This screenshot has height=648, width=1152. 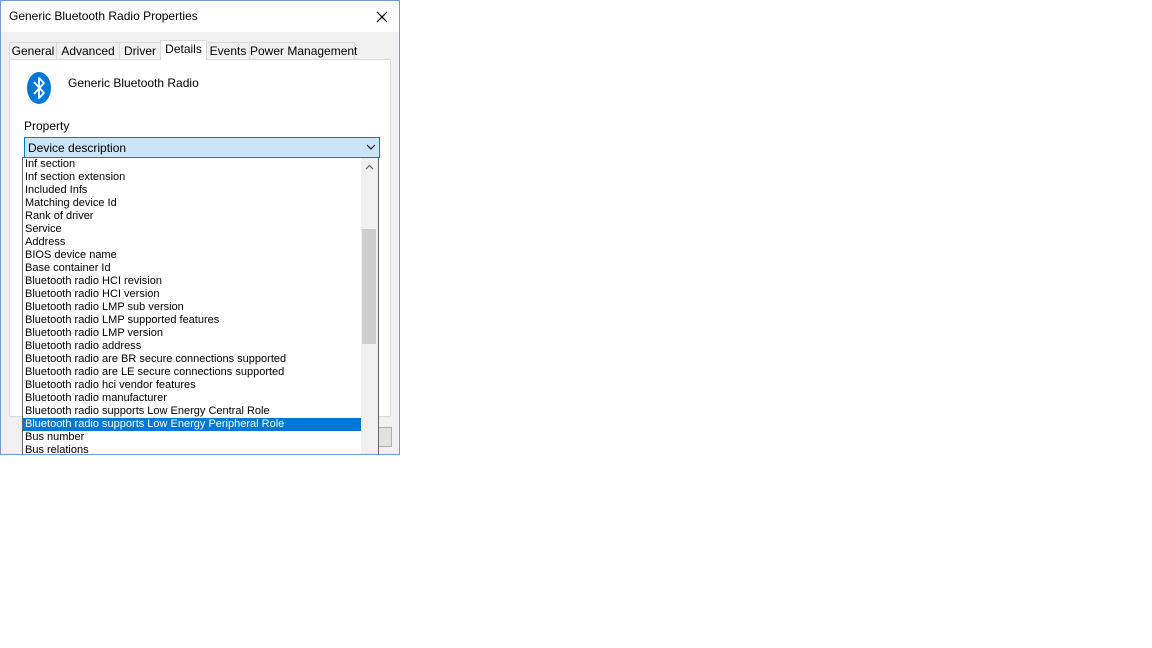 I want to click on list-item: Inf section, so click(x=192, y=164).